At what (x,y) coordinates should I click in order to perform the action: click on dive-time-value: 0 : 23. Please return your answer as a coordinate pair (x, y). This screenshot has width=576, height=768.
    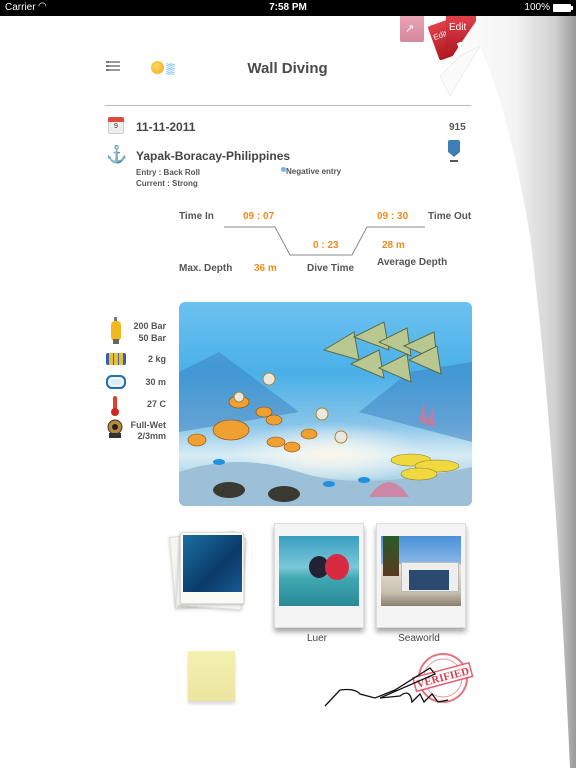
    Looking at the image, I should click on (326, 245).